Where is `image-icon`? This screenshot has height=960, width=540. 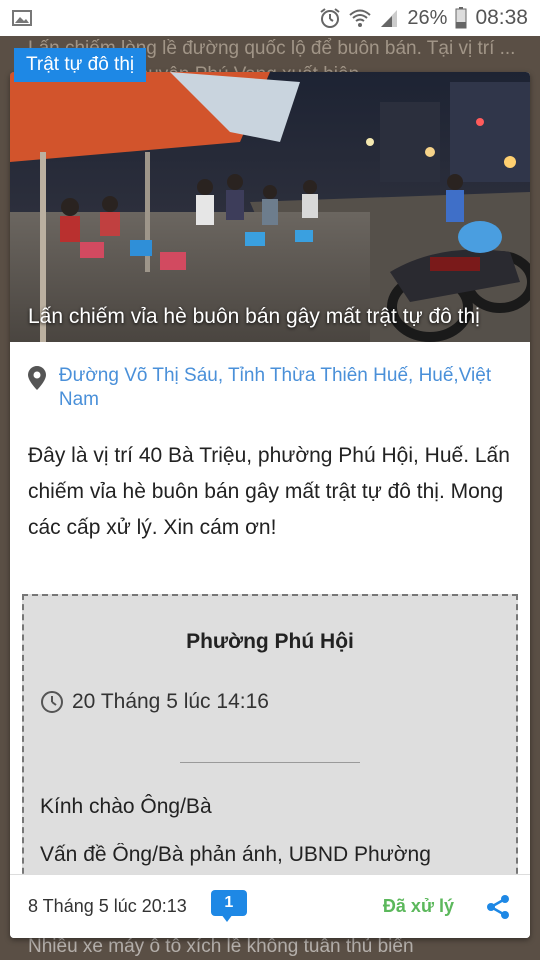
image-icon is located at coordinates (22, 18).